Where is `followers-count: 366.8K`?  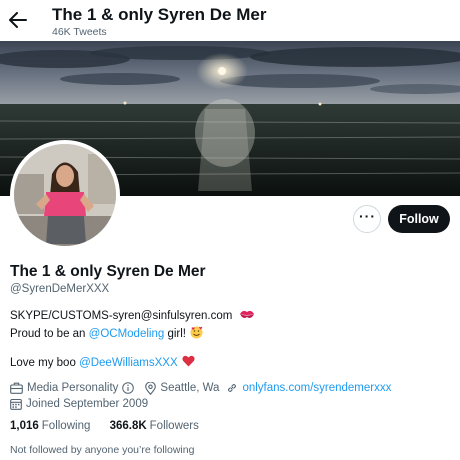
followers-count: 366.8K is located at coordinates (128, 426).